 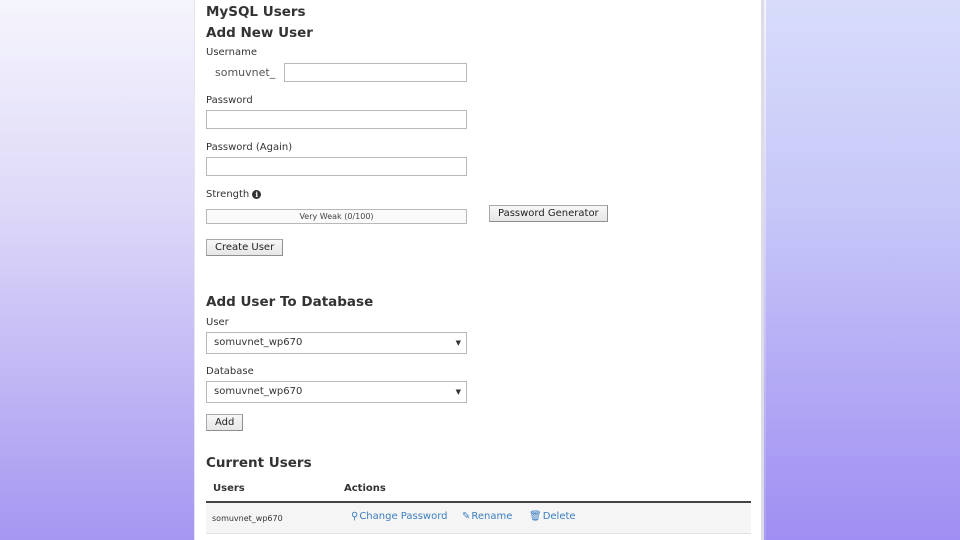 I want to click on password-strength-meter: Very Weak (0/100), so click(x=336, y=216).